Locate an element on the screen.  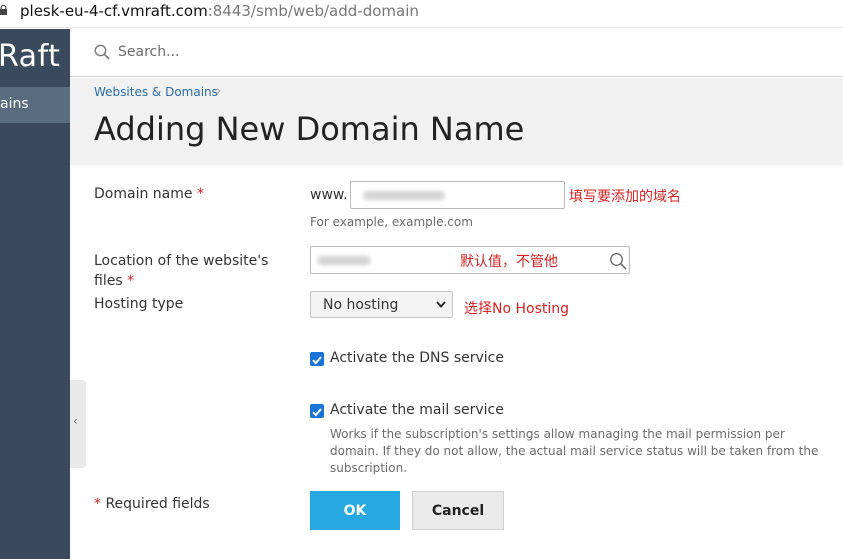
sidebar-item-domains: ains is located at coordinates (35, 105).